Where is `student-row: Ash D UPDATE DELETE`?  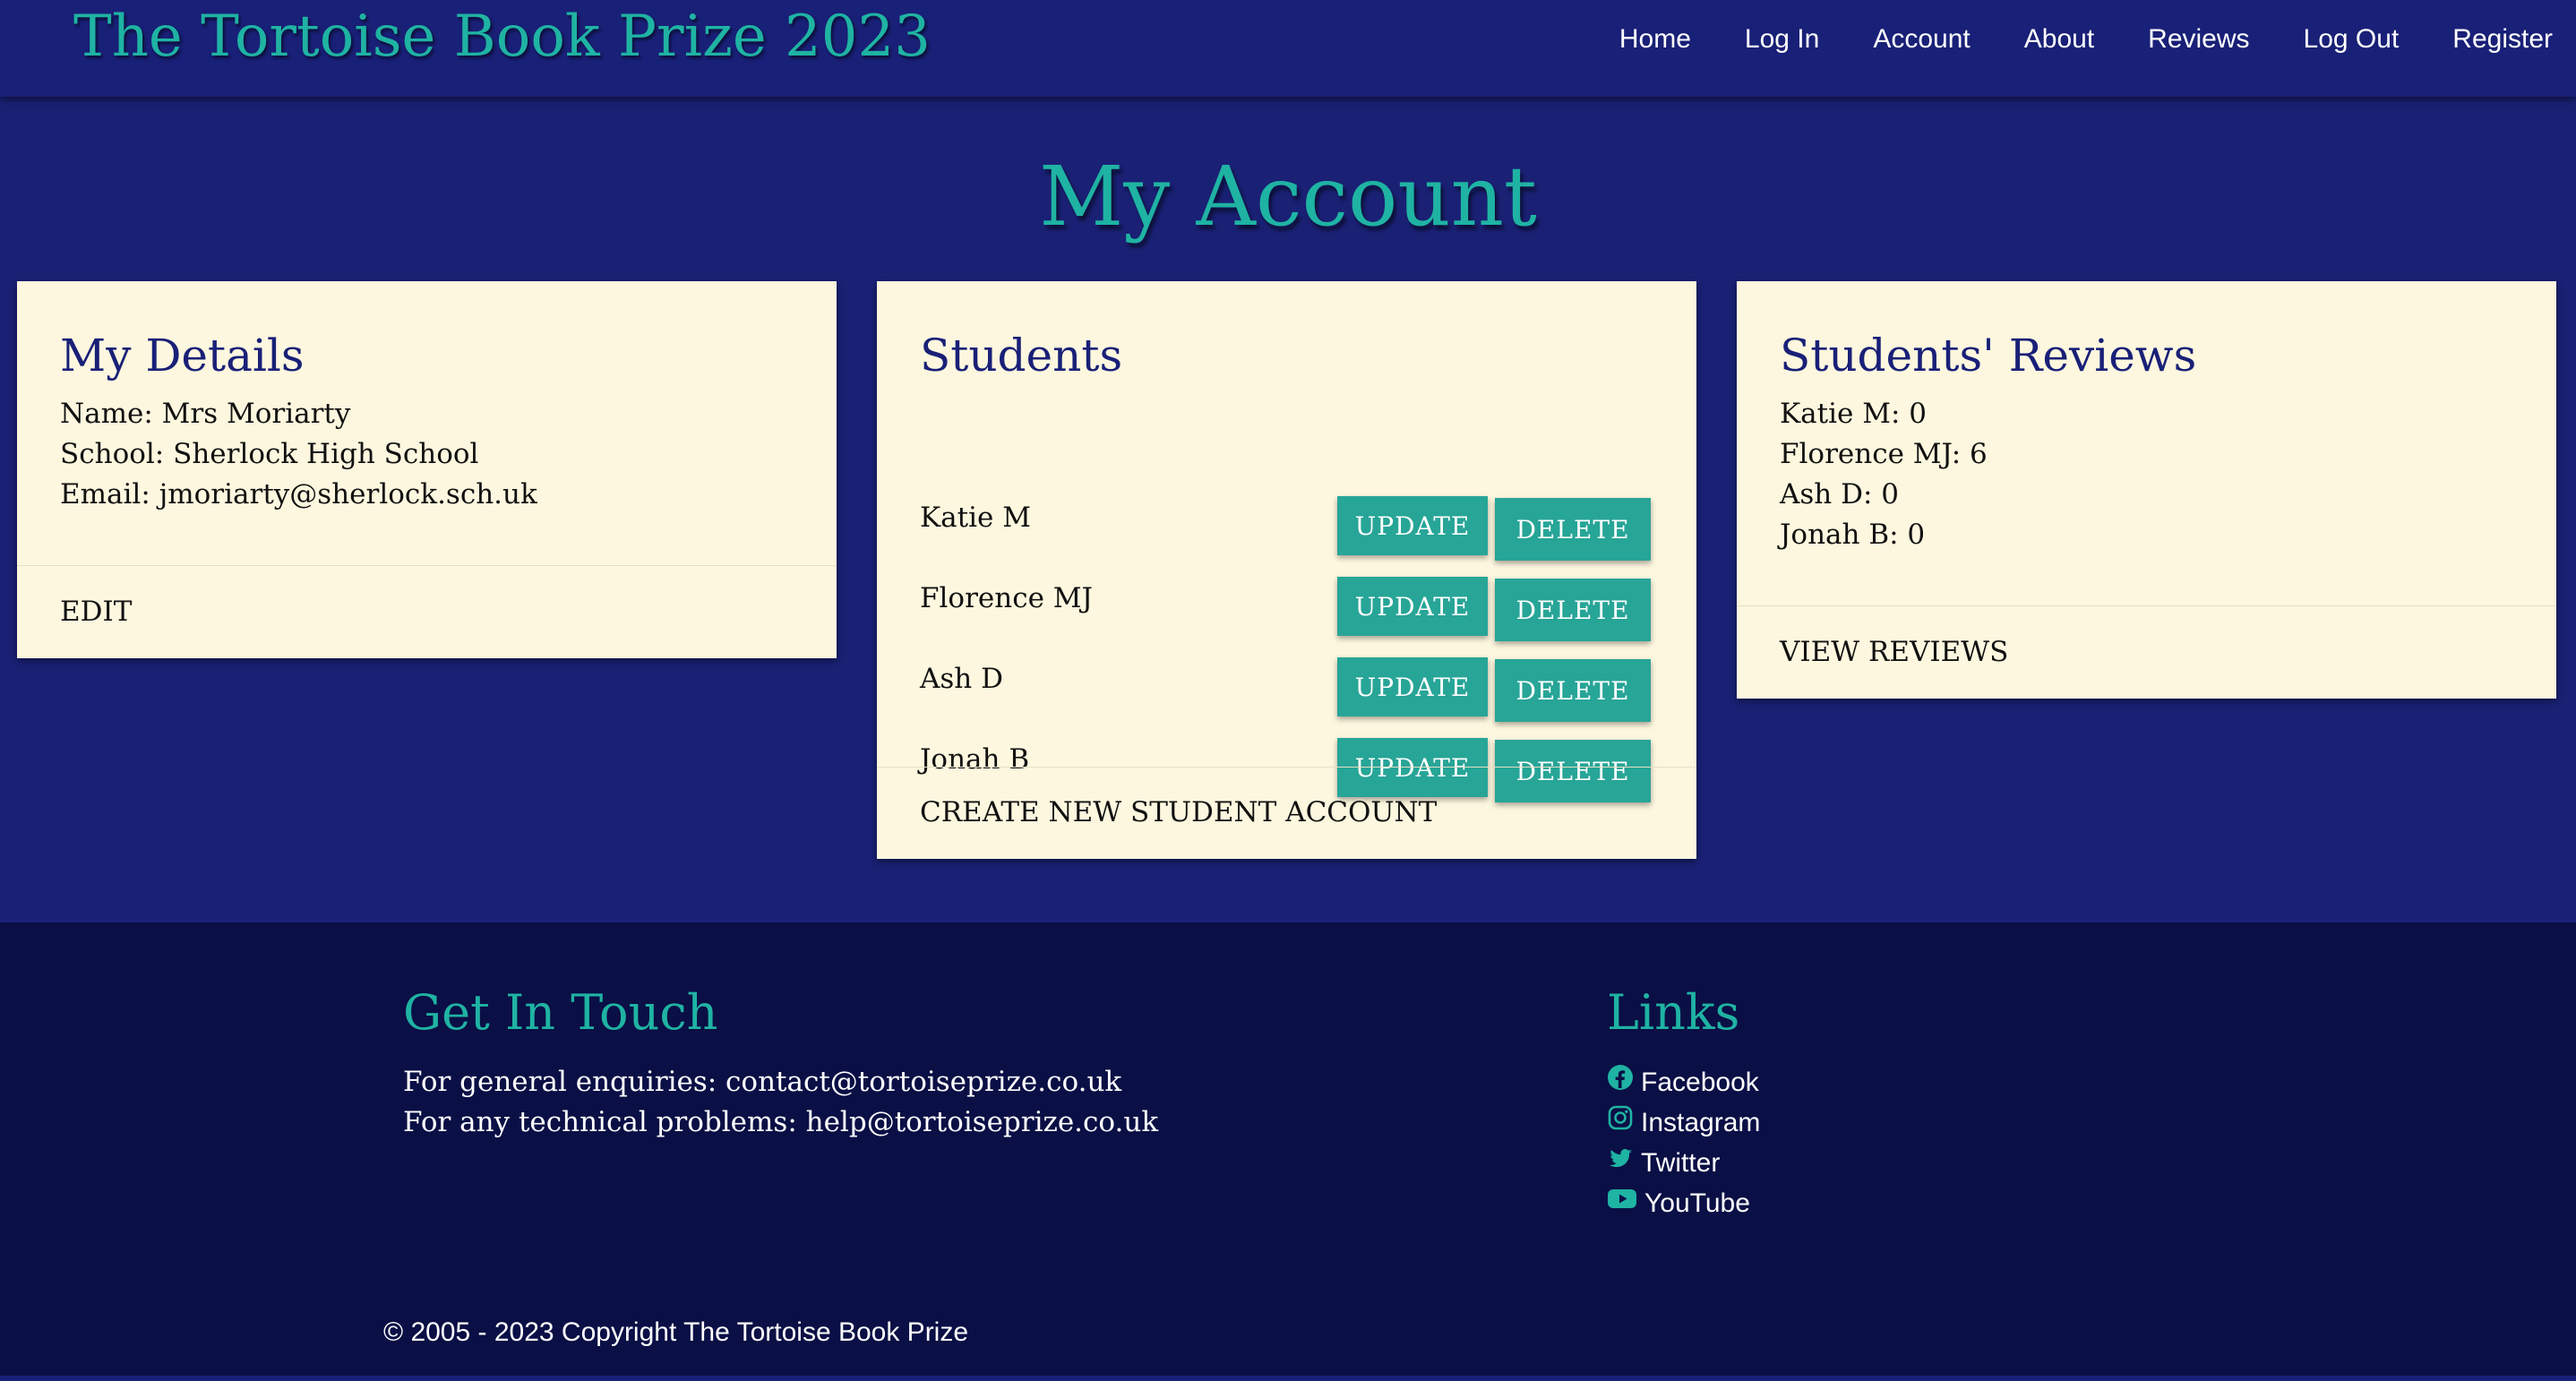 student-row: Ash D UPDATE DELETE is located at coordinates (1286, 694).